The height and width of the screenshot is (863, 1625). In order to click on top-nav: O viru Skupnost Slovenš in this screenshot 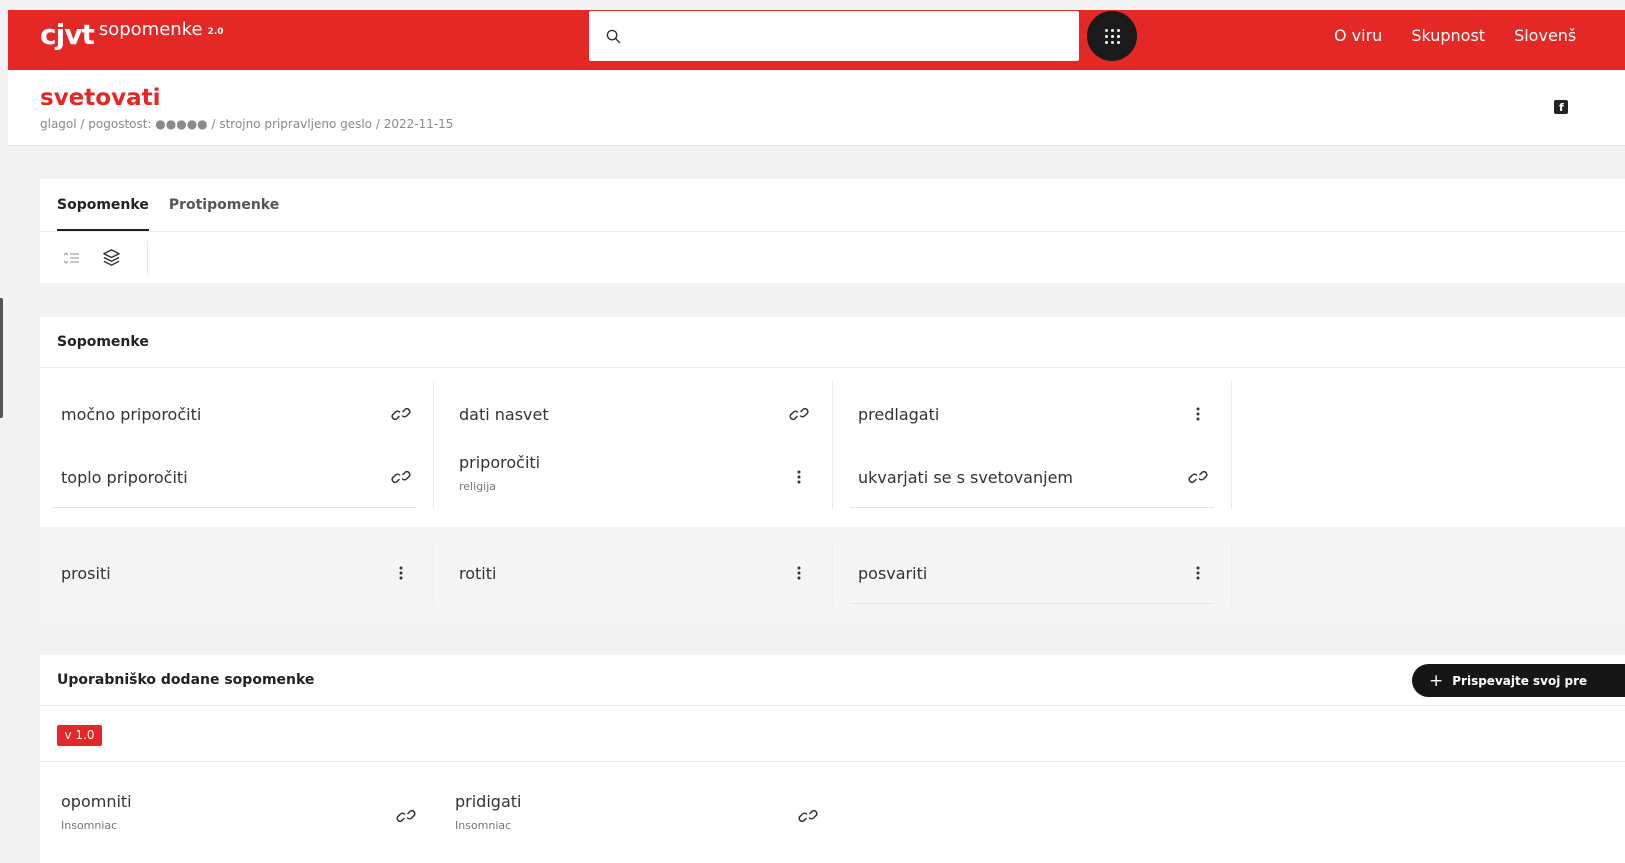, I will do `click(1455, 35)`.